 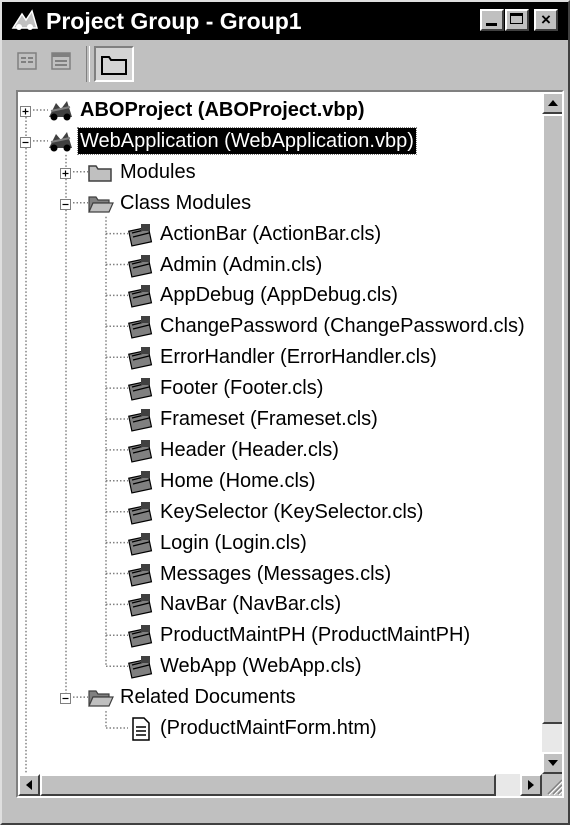 I want to click on tree-node: ChangePassword (ChangePassword.cls), so click(x=280, y=326).